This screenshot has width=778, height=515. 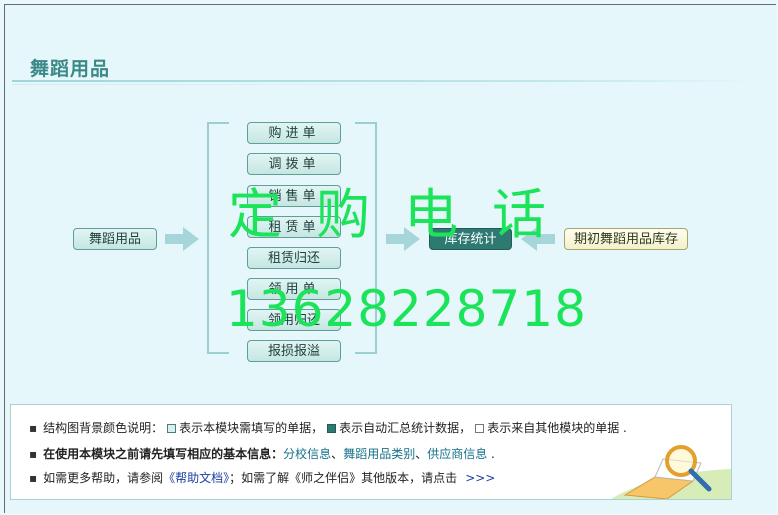 What do you see at coordinates (405, 428) in the screenshot?
I see `legend-auto: 表示自动汇总统计数据，` at bounding box center [405, 428].